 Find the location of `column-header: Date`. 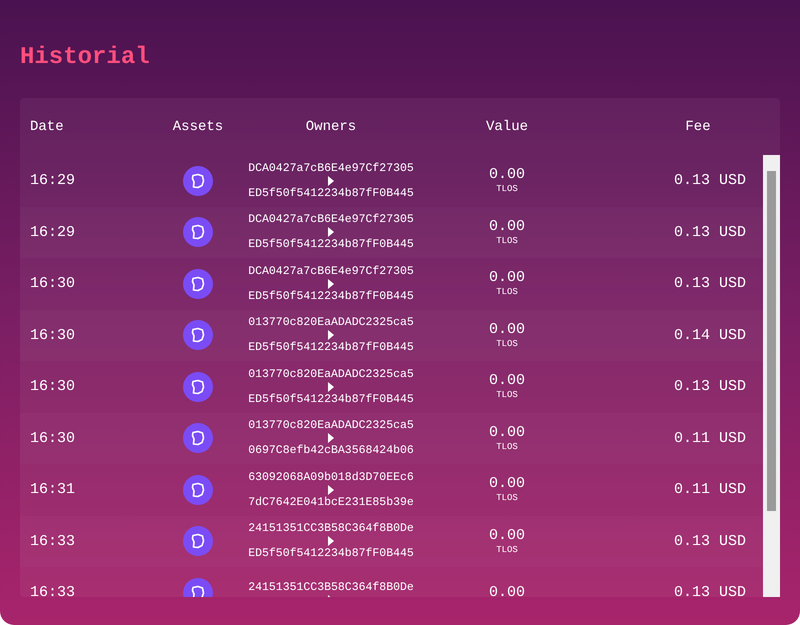

column-header: Date is located at coordinates (47, 126).